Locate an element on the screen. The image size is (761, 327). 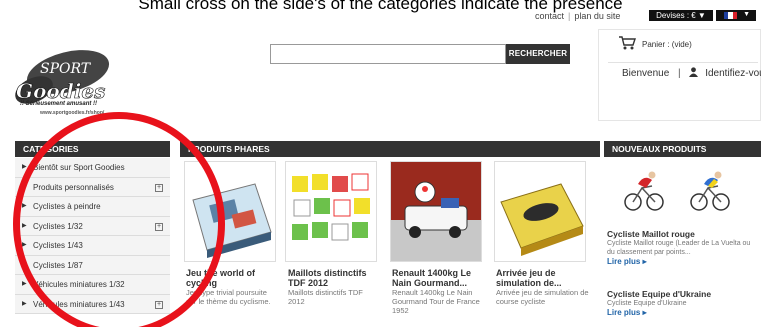
featured-header: PRODUITS PHARES is located at coordinates (390, 149).